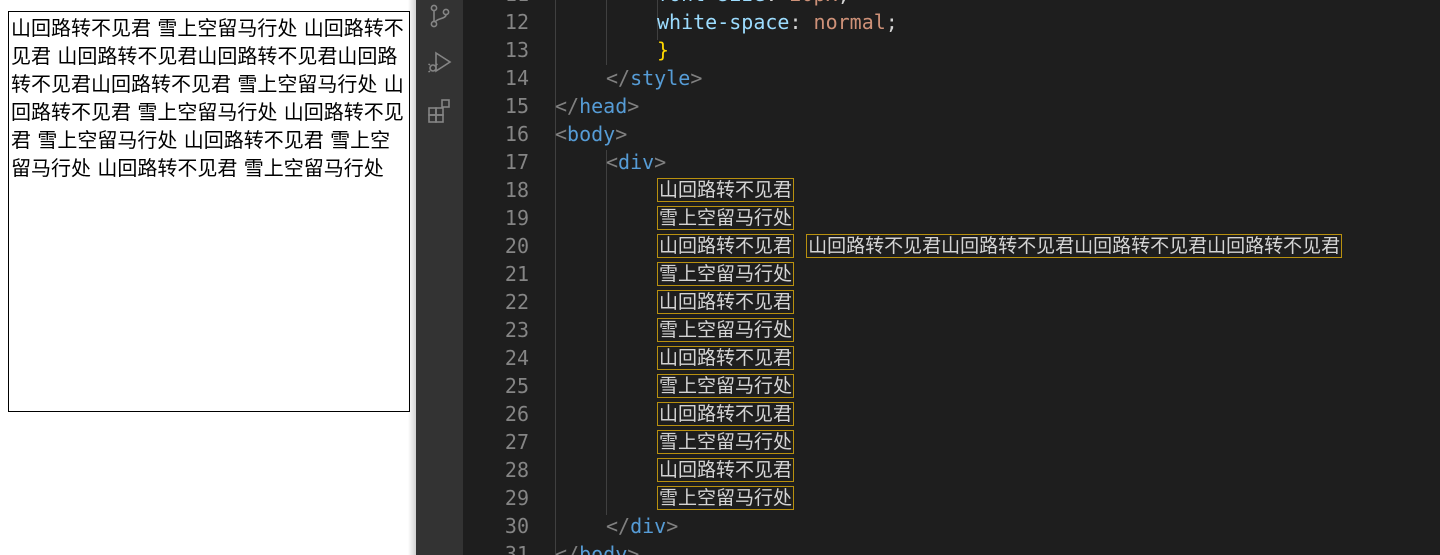 This screenshot has height=555, width=1440. What do you see at coordinates (951, 547) in the screenshot?
I see `code-line: 31 </body>` at bounding box center [951, 547].